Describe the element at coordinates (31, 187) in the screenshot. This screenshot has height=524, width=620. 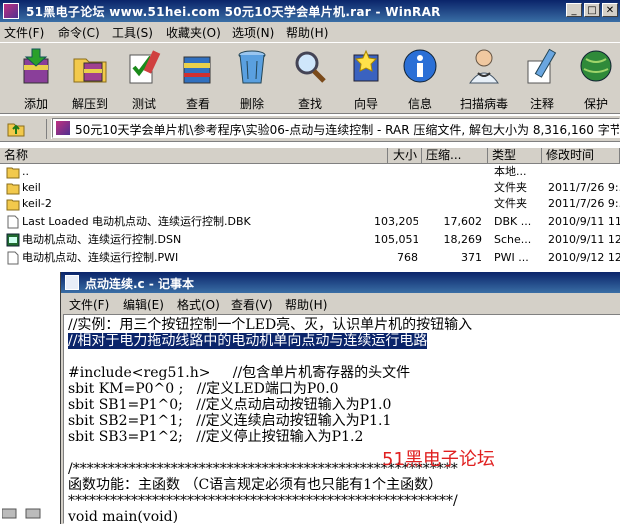
I see `file-name: keil` at that location.